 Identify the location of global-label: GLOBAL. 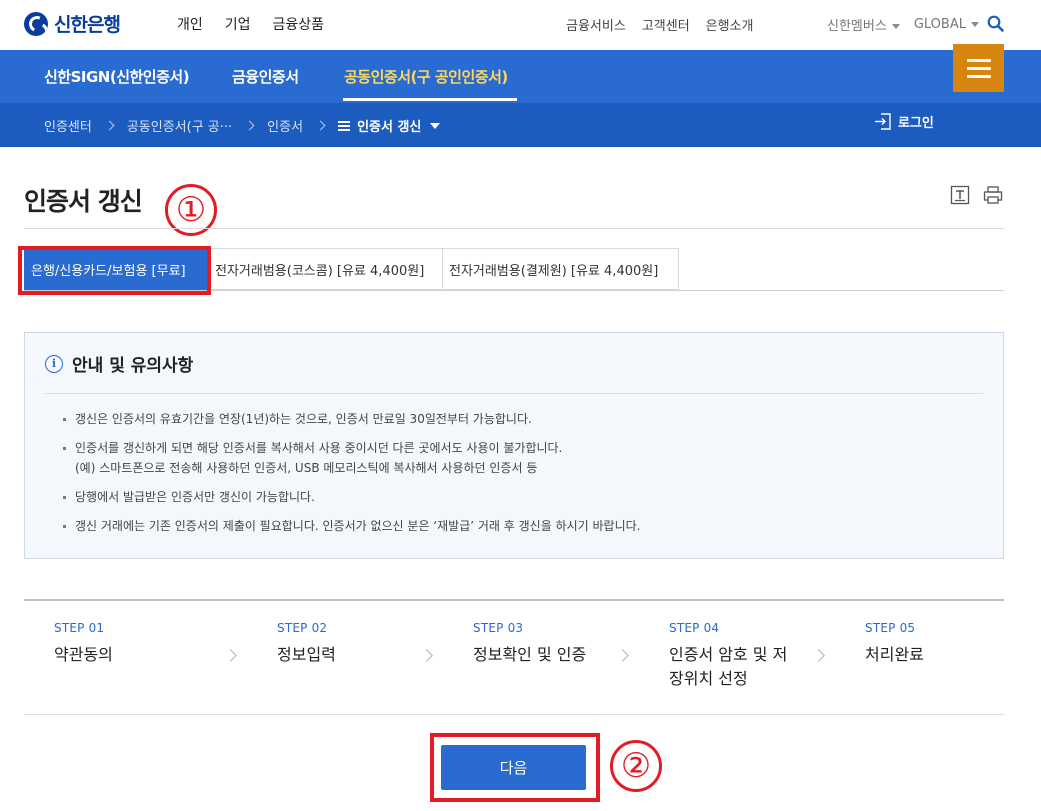
(939, 24).